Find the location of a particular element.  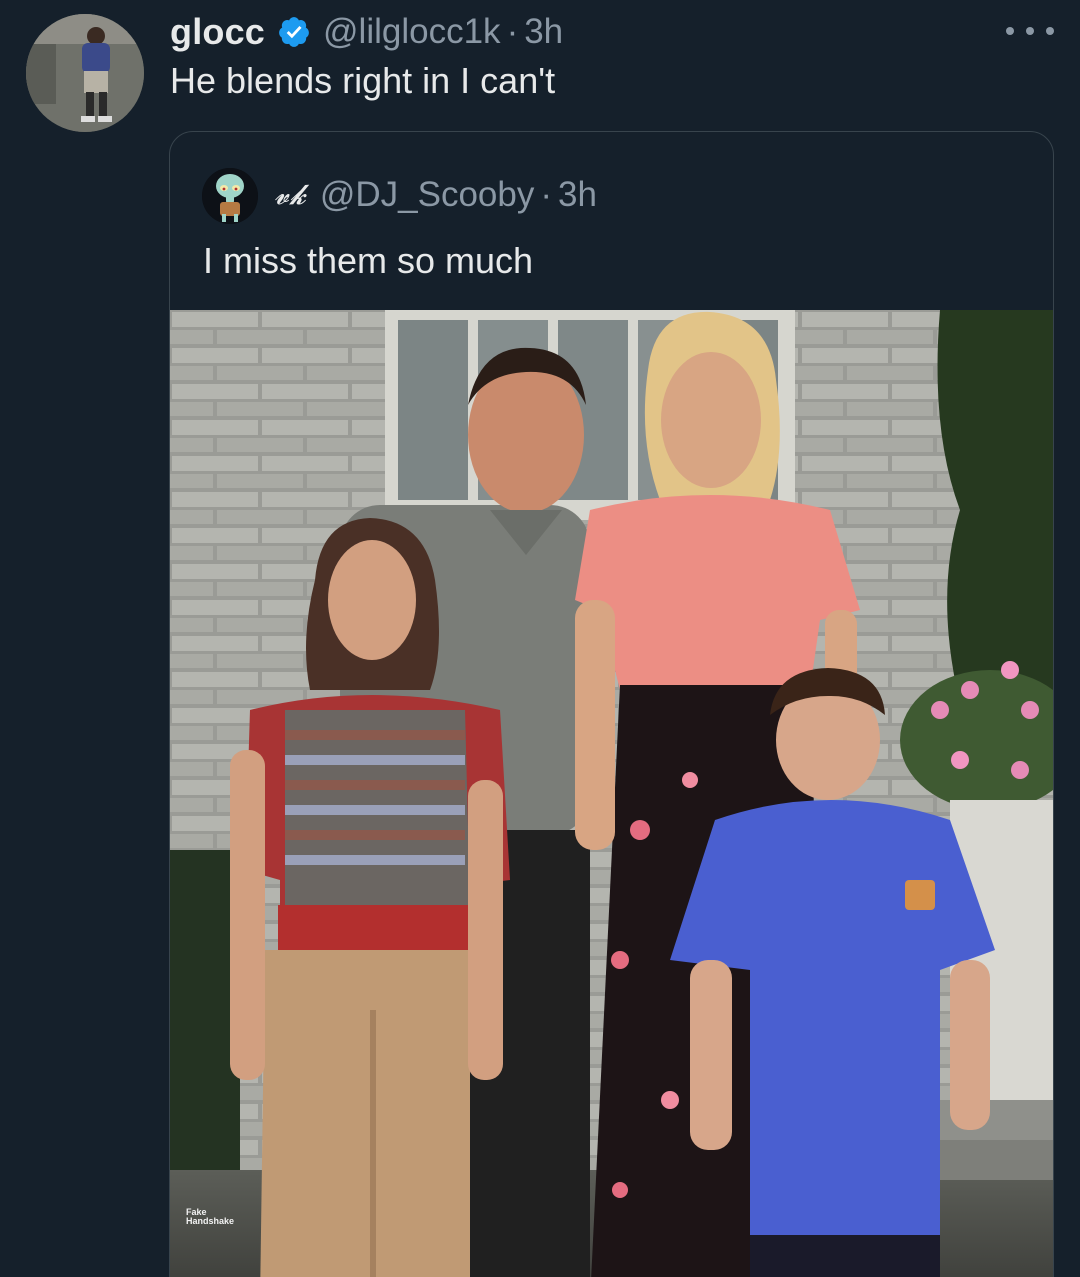

more-options-icon is located at coordinates (1030, 31).